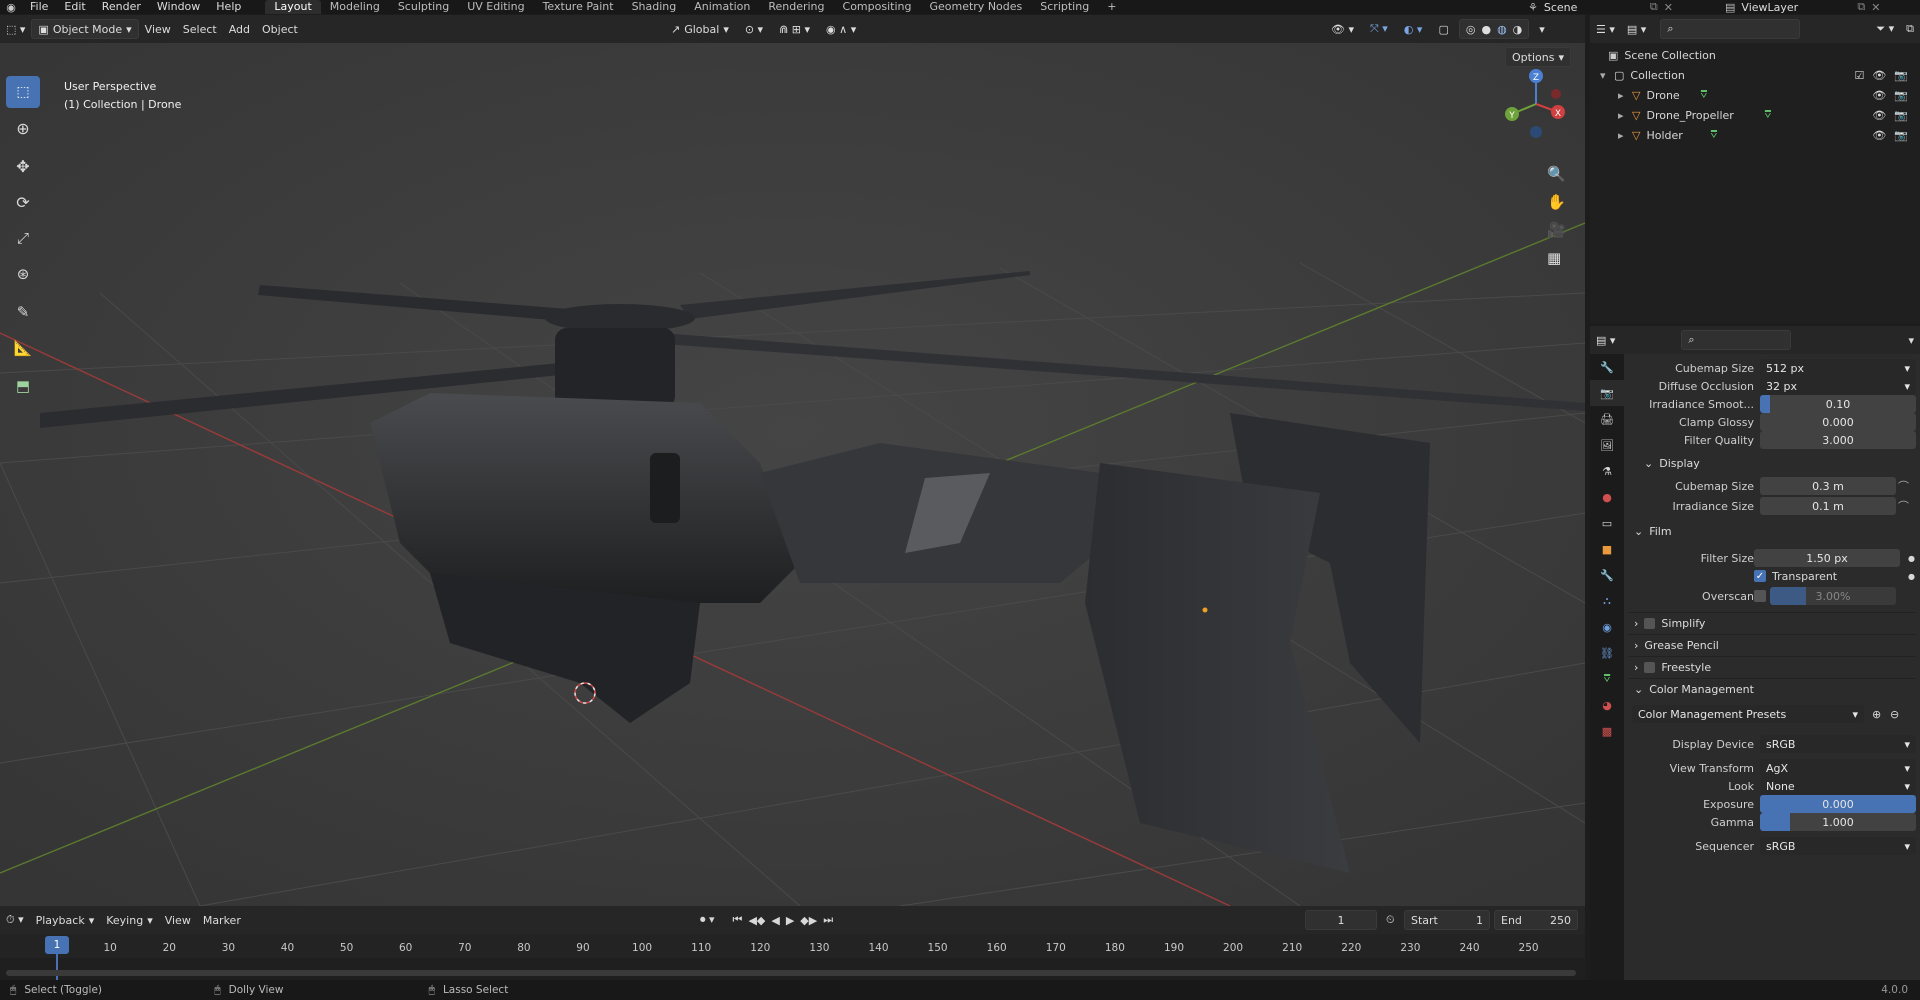 Image resolution: width=1920 pixels, height=1000 pixels. I want to click on proportional-edit-icon: ◉ ∧ ▾, so click(841, 29).